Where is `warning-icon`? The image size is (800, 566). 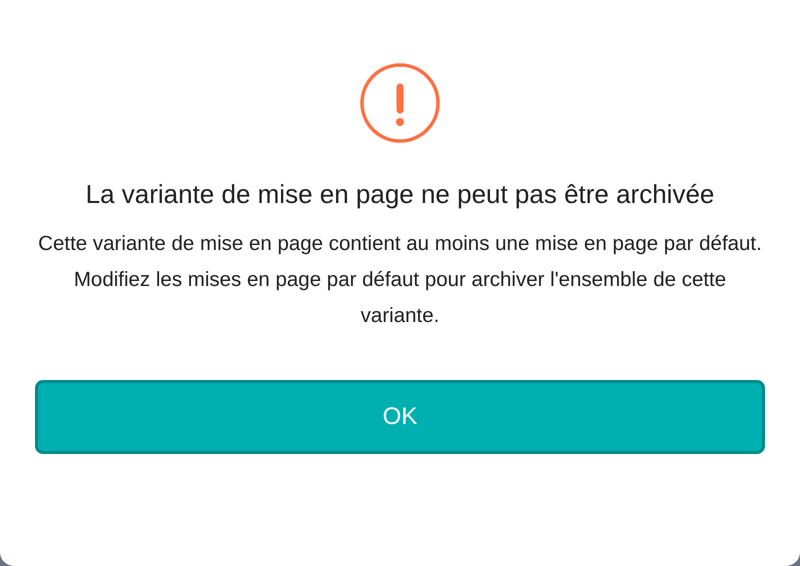 warning-icon is located at coordinates (400, 103).